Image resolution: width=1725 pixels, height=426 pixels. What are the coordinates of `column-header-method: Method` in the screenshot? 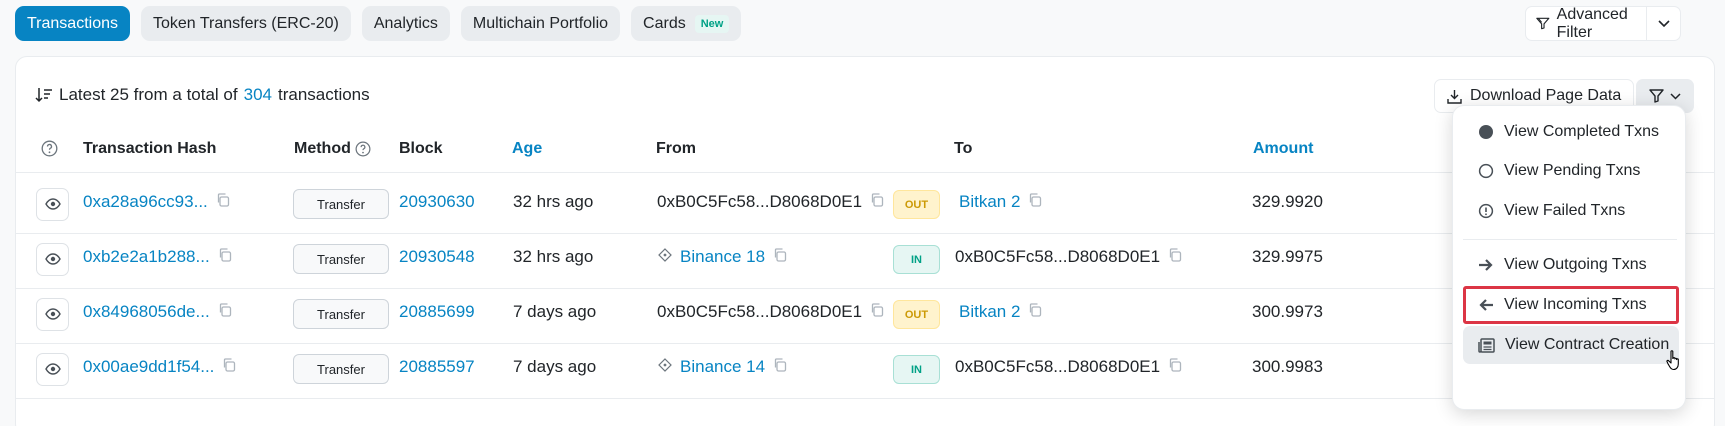 It's located at (332, 149).